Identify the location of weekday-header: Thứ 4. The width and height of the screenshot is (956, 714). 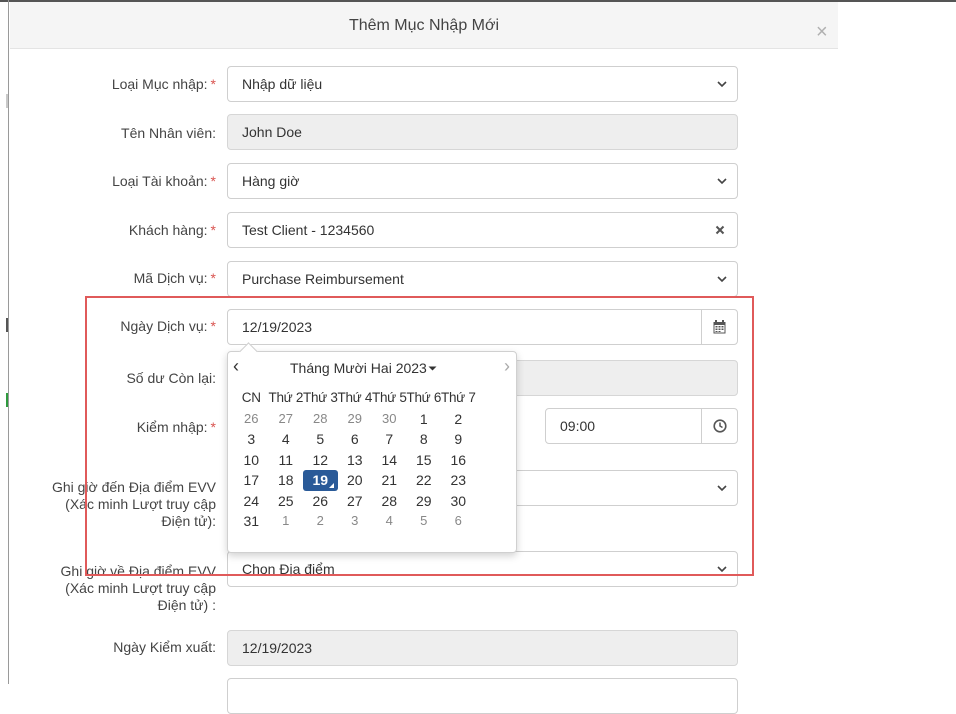
(355, 397).